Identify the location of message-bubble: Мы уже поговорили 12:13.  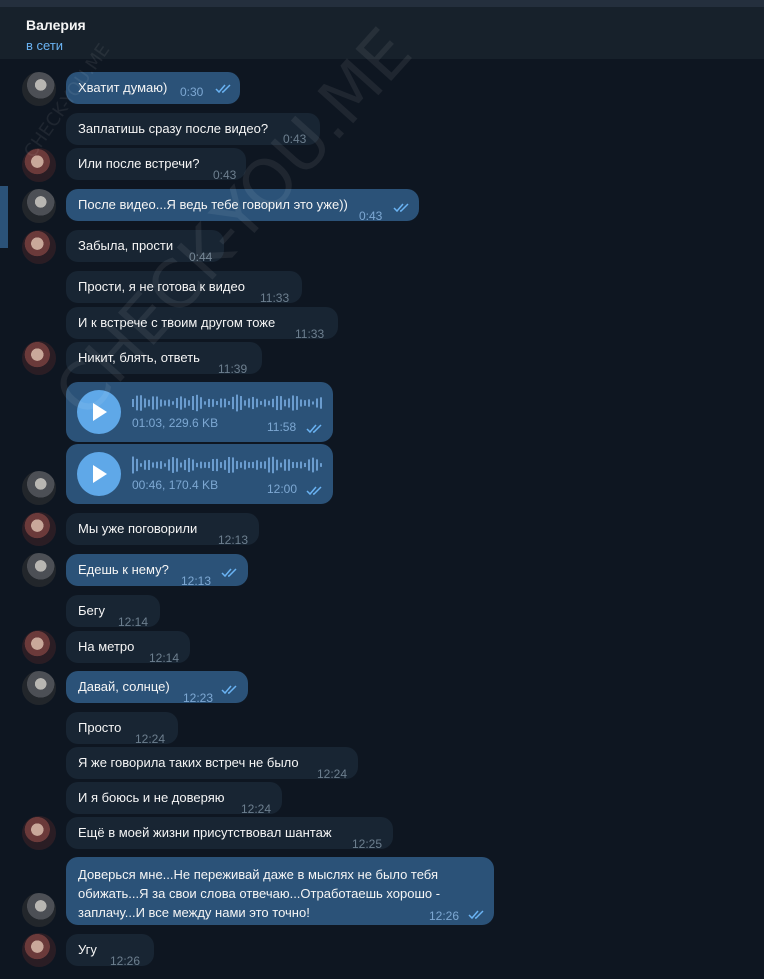
(162, 530).